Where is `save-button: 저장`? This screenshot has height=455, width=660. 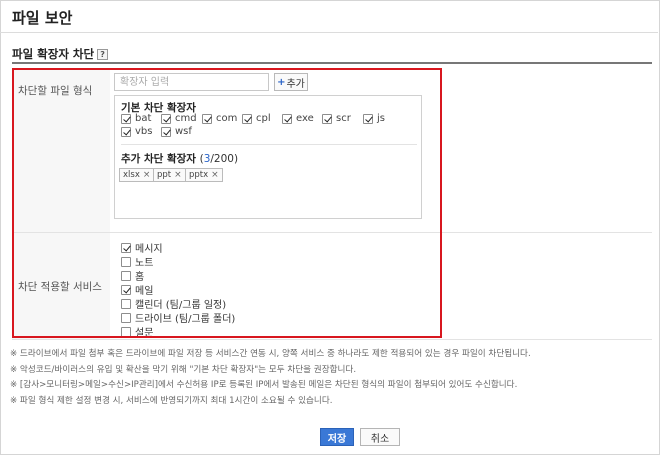
save-button: 저장 is located at coordinates (337, 437).